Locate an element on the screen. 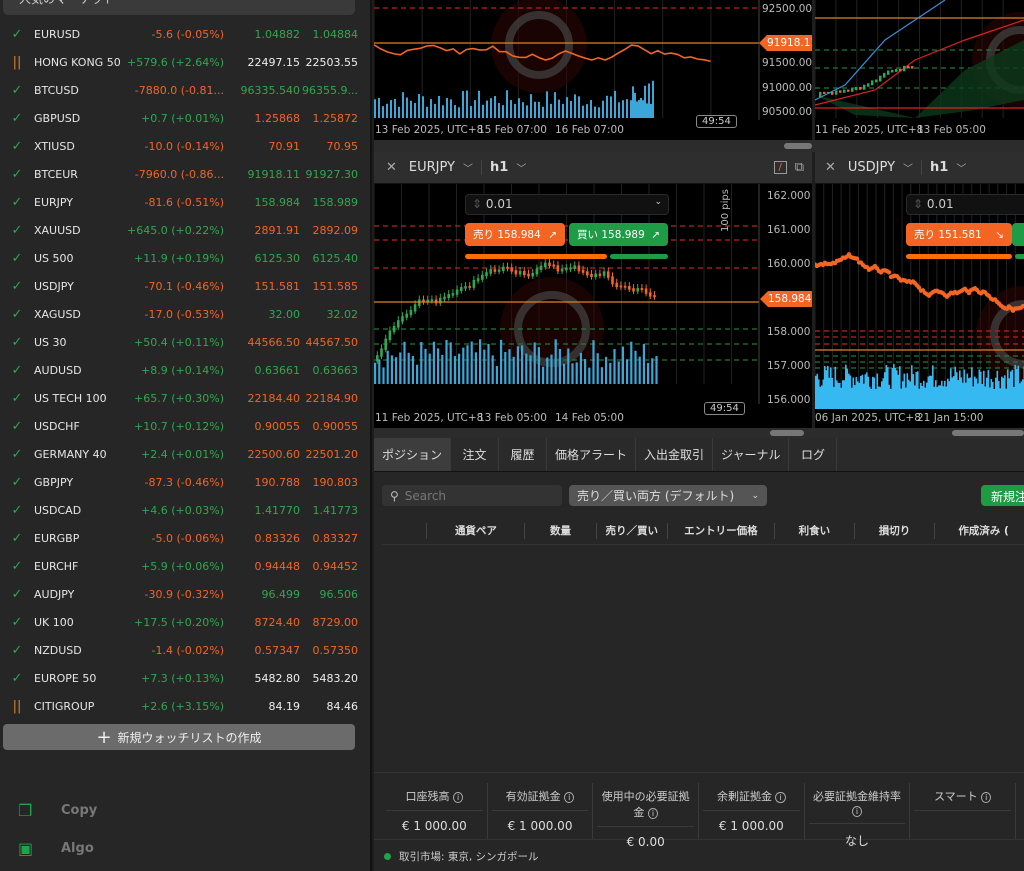 This screenshot has height=871, width=1024. ask-price: 0.83327 is located at coordinates (329, 538).